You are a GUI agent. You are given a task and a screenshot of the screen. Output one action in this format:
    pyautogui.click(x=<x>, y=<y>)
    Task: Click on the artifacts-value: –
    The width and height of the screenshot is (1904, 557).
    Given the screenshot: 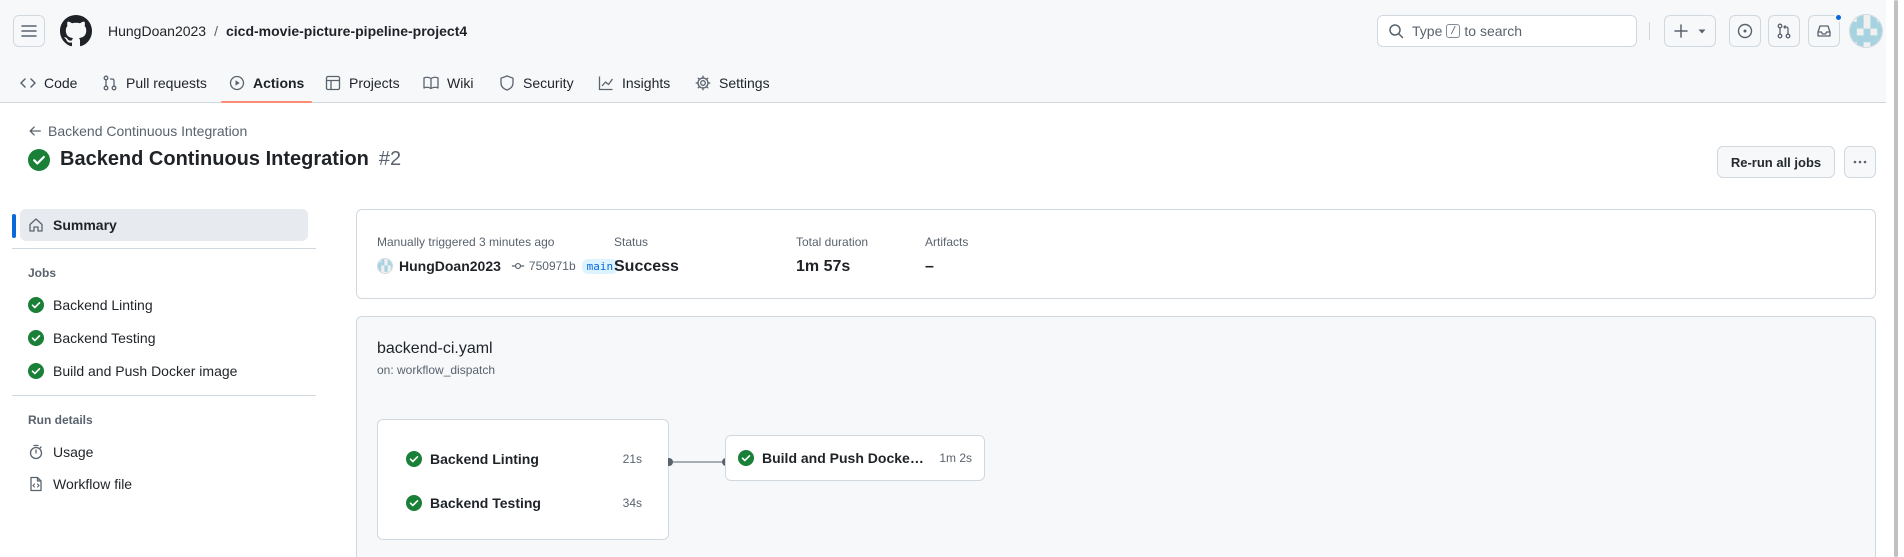 What is the action you would take?
    pyautogui.click(x=929, y=266)
    